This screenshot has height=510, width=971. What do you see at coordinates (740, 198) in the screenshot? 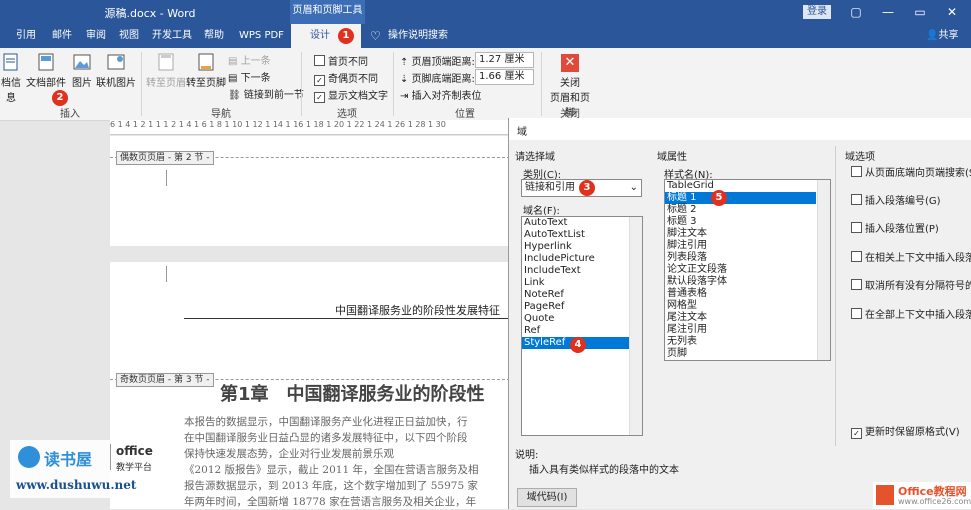
I see `style-name-item: 标题 1` at bounding box center [740, 198].